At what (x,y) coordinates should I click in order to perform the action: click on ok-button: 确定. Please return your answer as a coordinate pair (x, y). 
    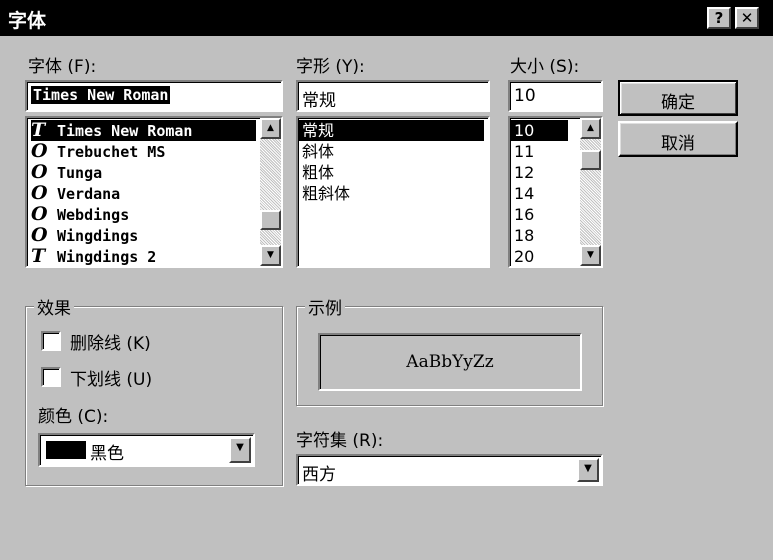
    Looking at the image, I should click on (678, 98).